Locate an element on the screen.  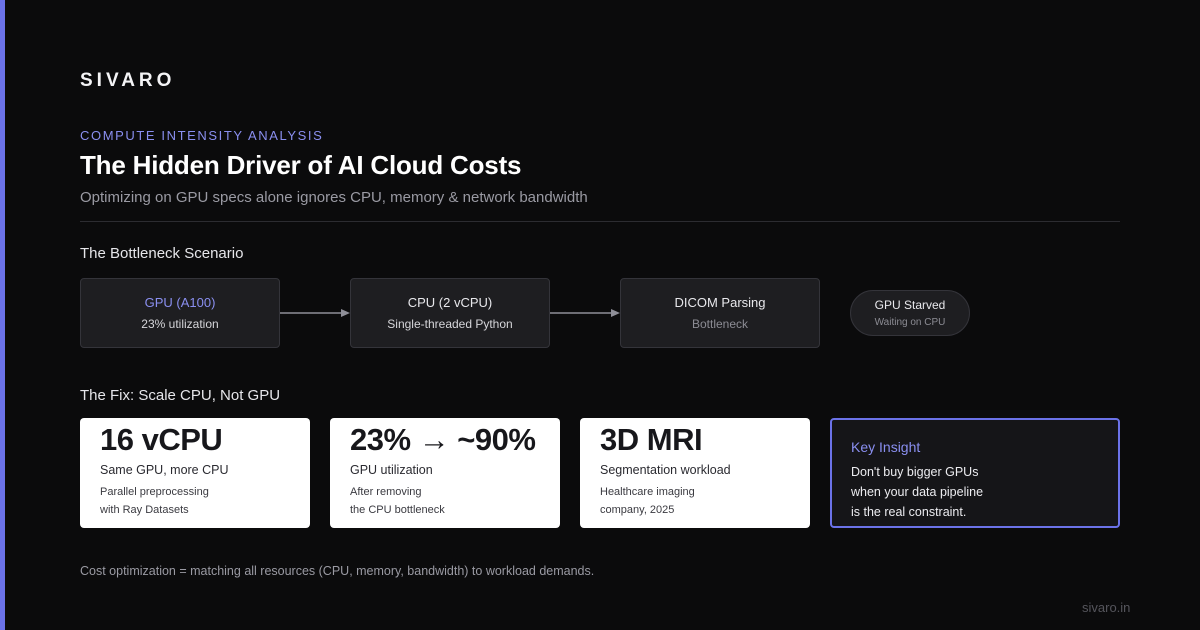
stat-note: Healthcare imaging company, 2025 is located at coordinates (647, 501).